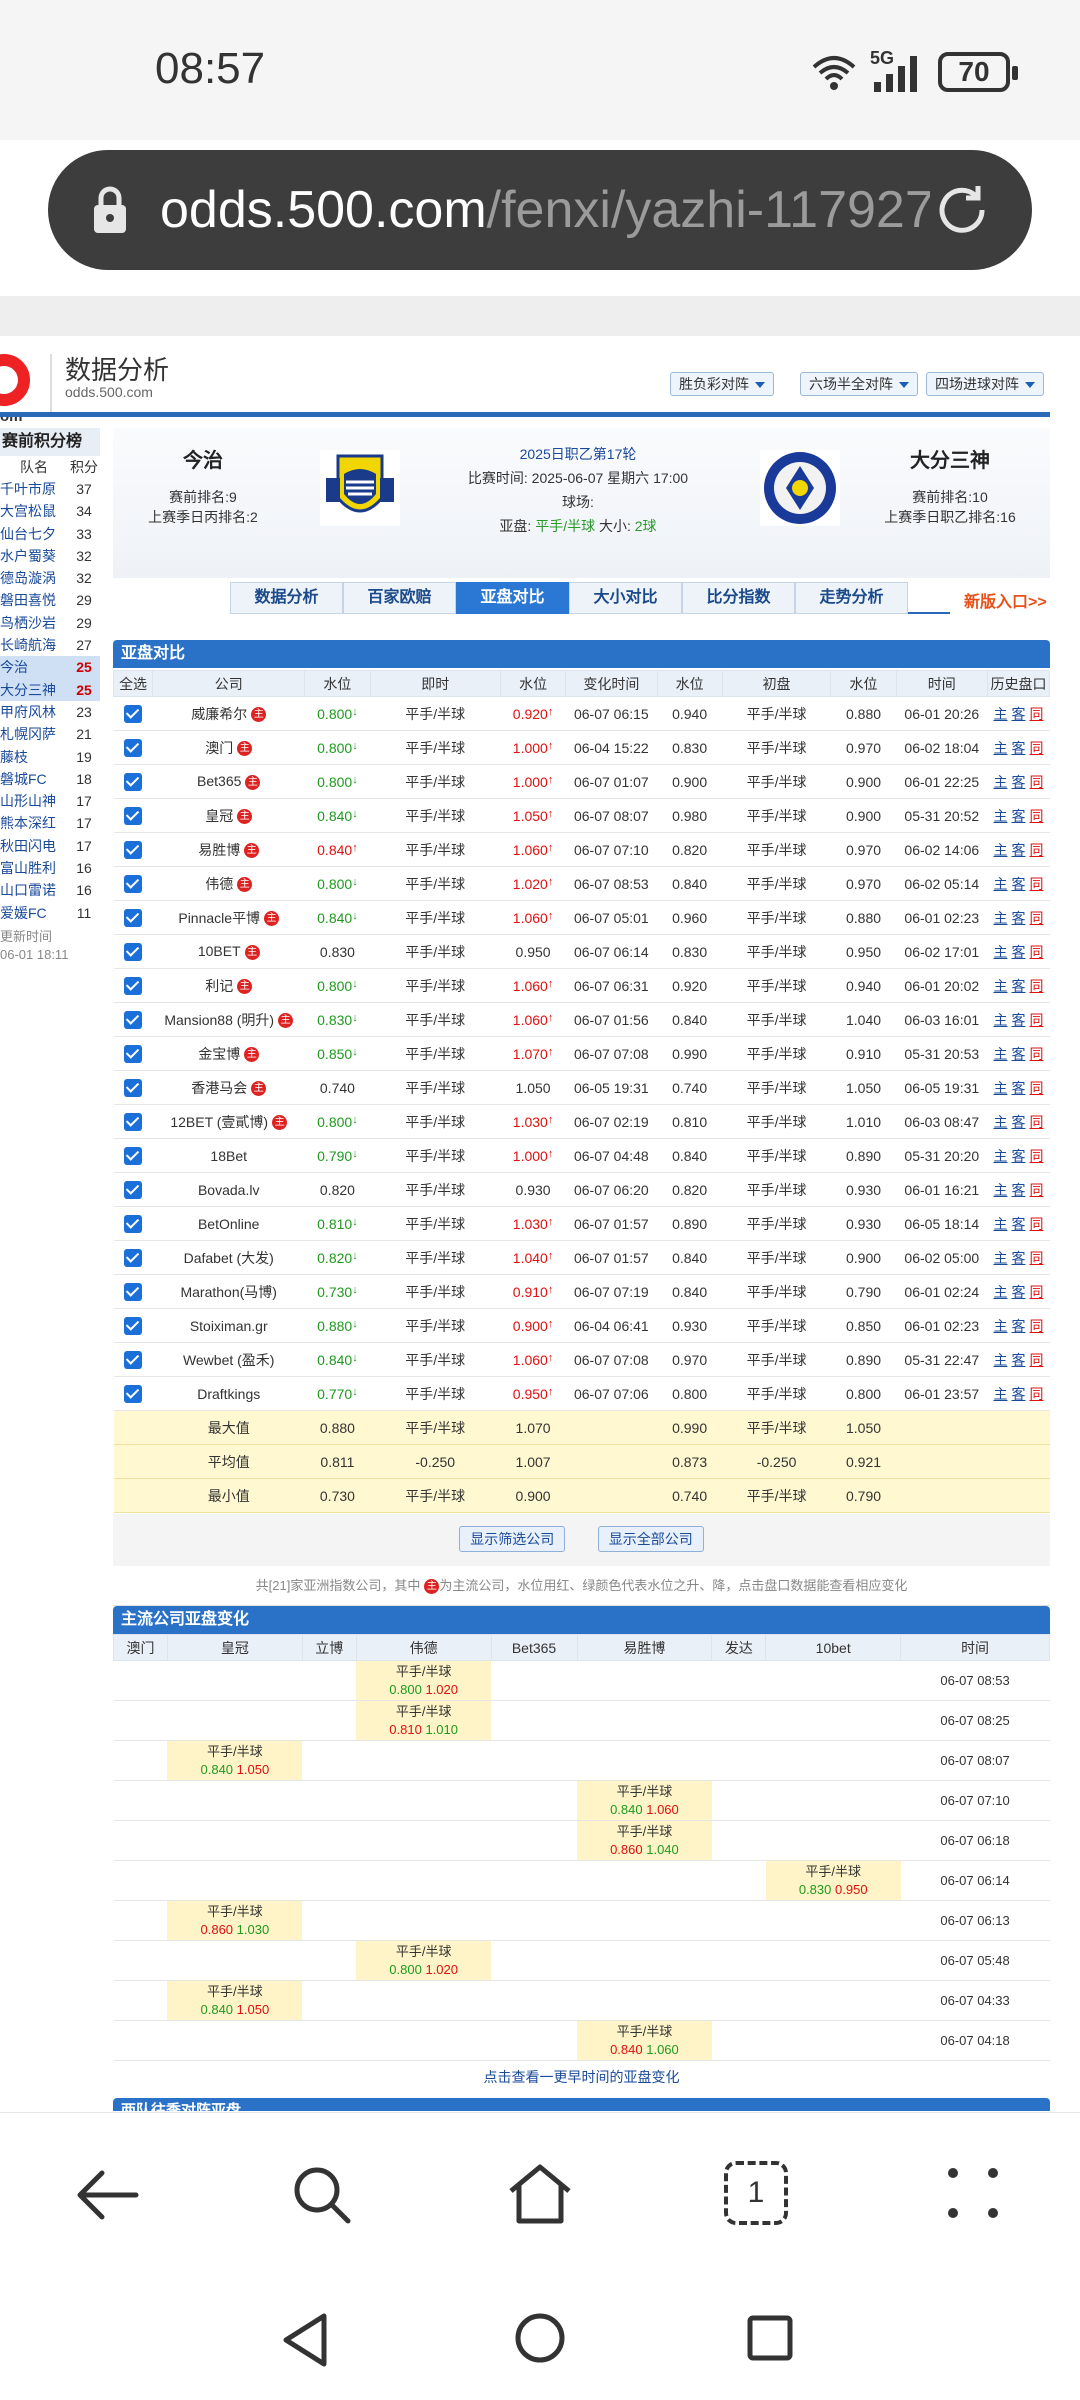  I want to click on company-cell: Draftkings, so click(228, 1393).